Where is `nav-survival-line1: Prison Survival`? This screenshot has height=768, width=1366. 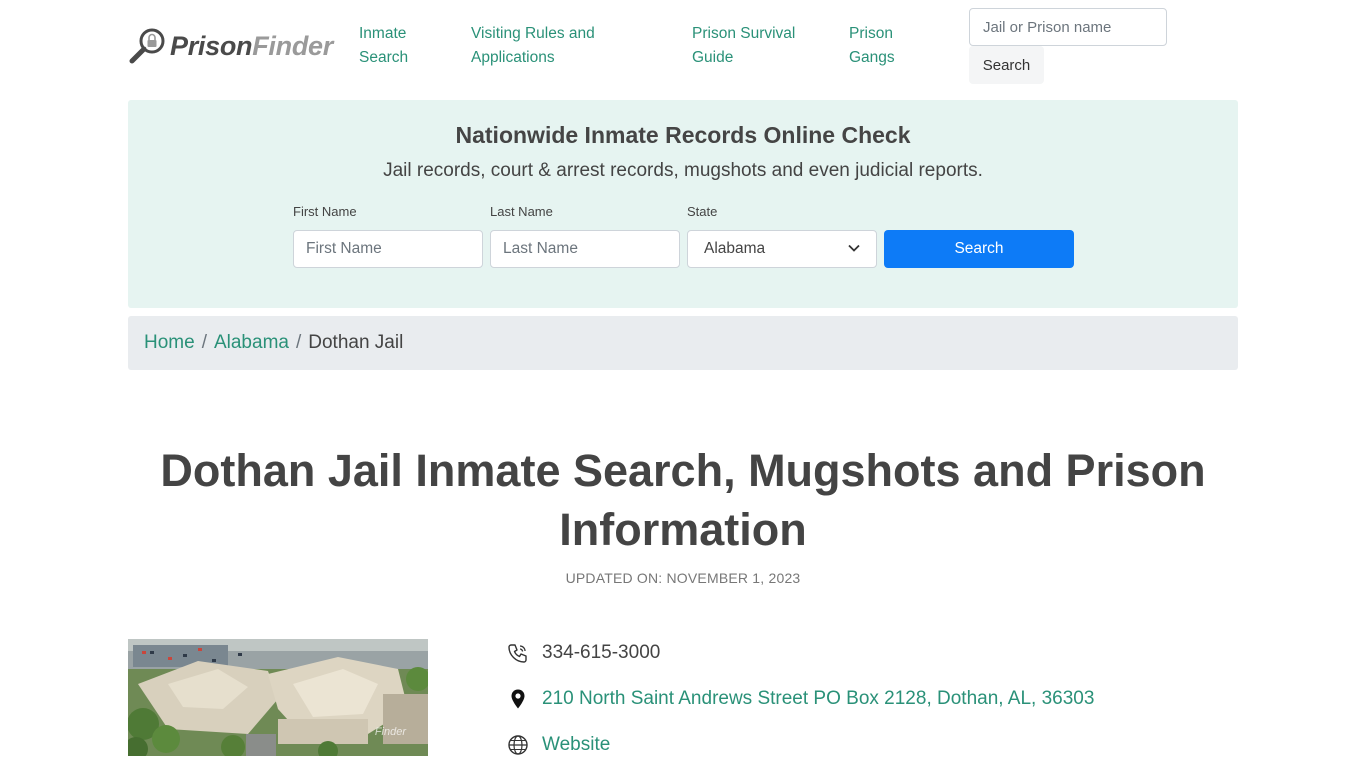
nav-survival-line1: Prison Survival is located at coordinates (744, 33).